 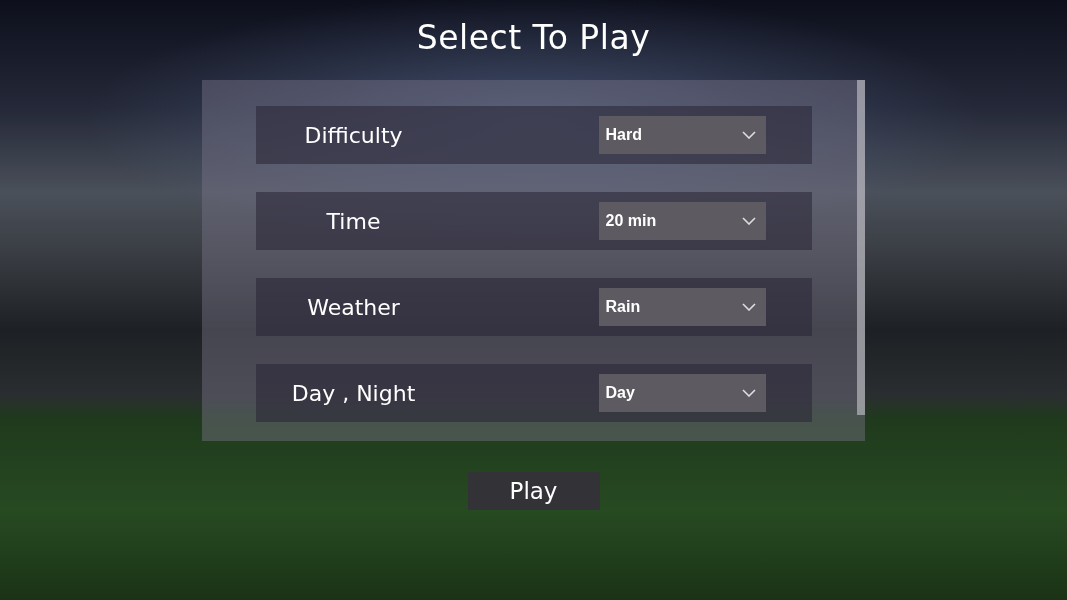 I want to click on dropdown: Day, so click(x=682, y=393).